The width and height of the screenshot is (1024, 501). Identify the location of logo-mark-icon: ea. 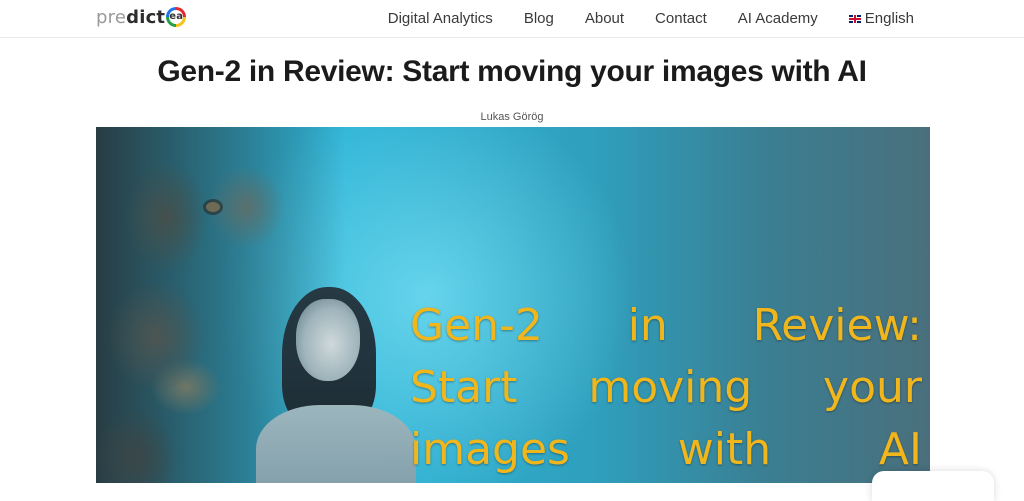
(176, 17).